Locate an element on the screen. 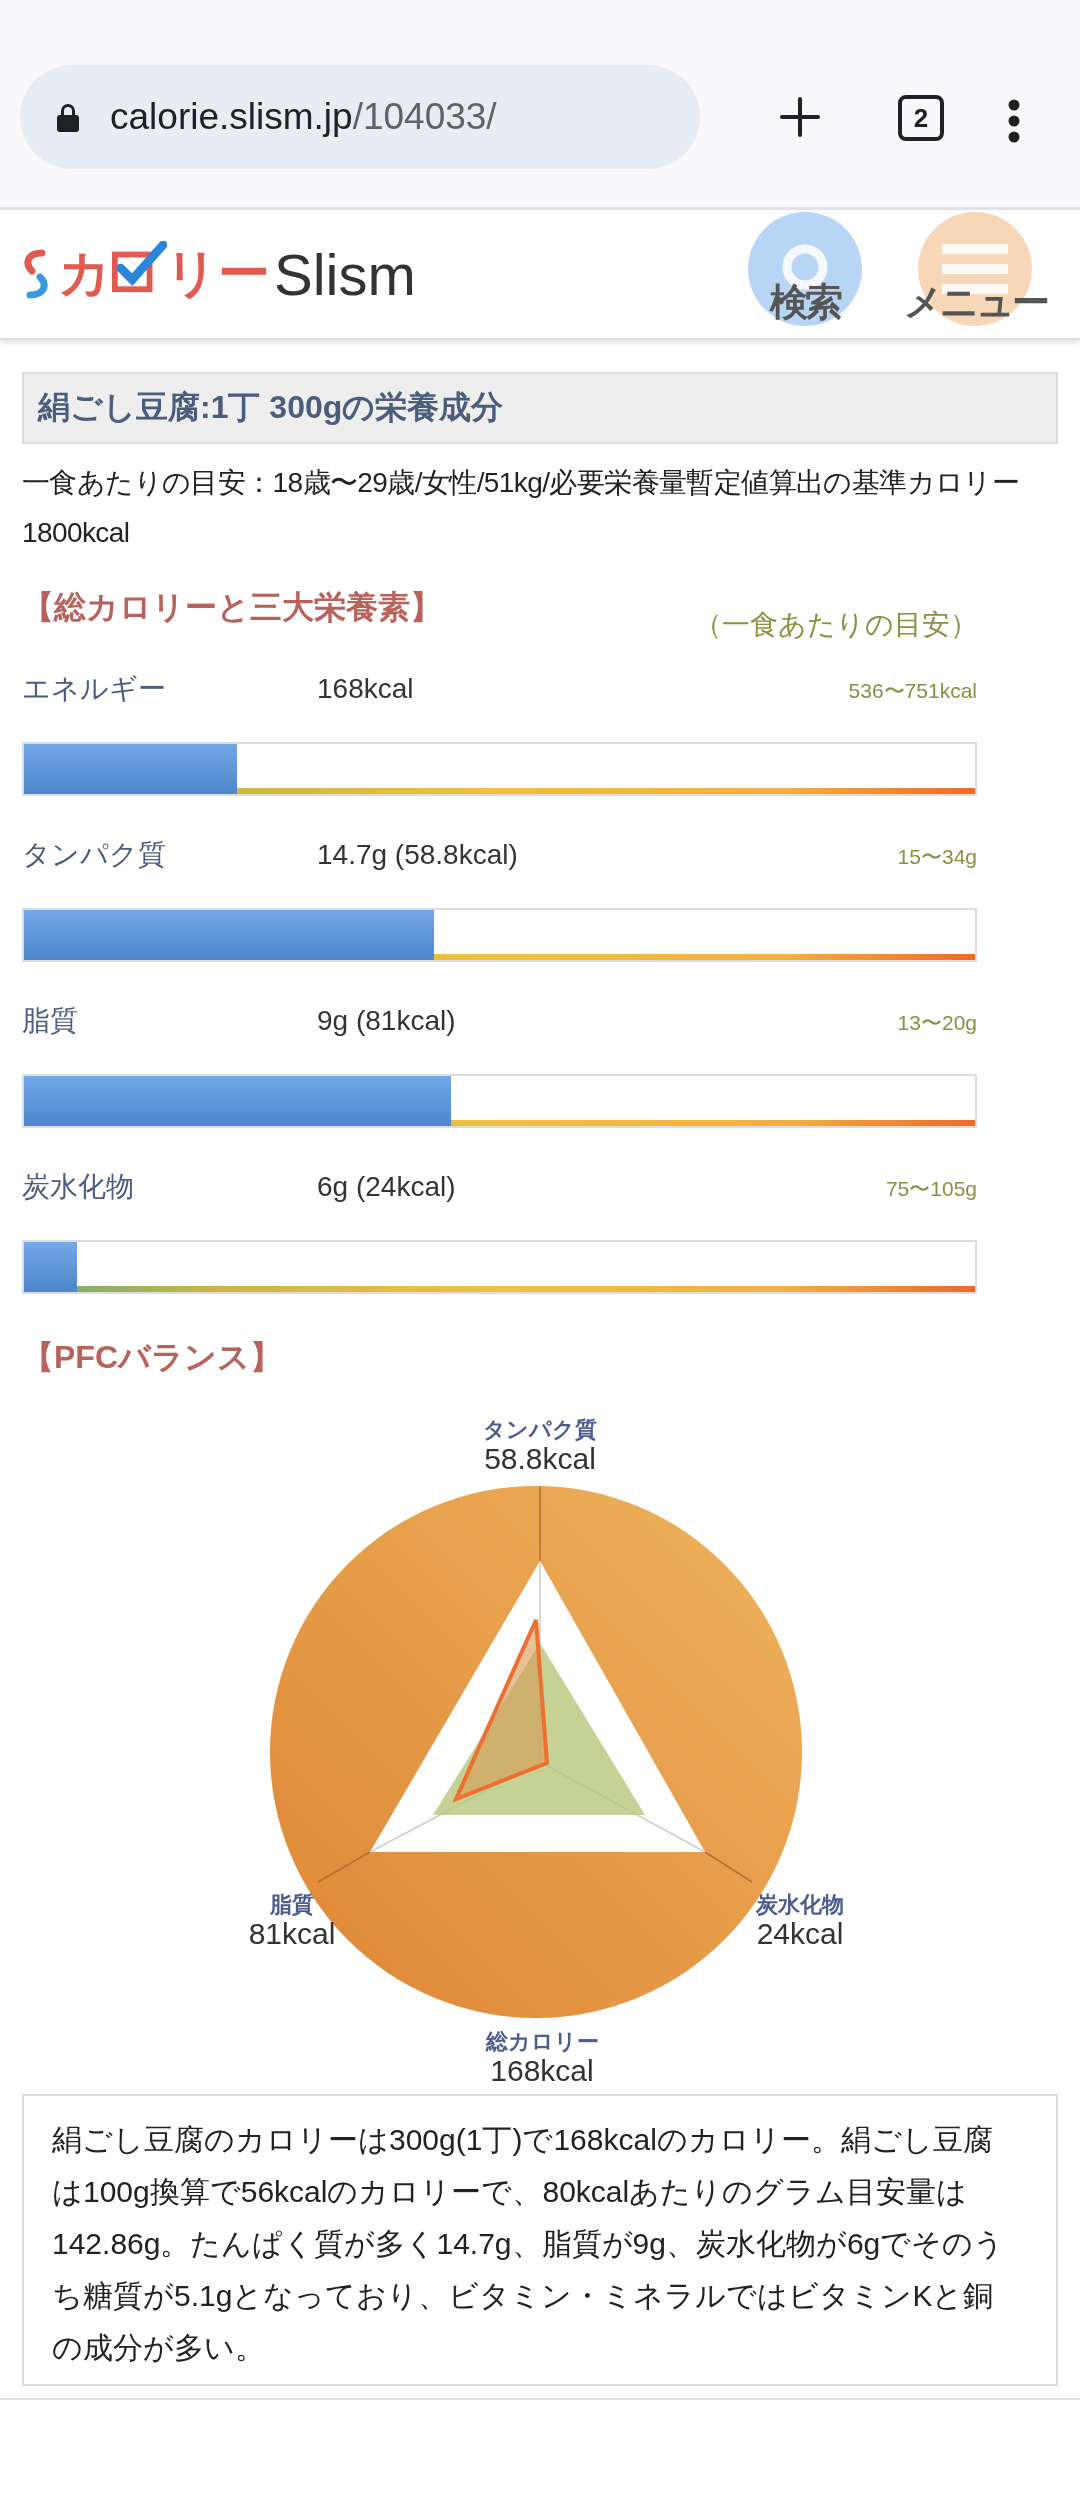 This screenshot has width=1080, height=2520. url-text: calorie.slism.jp/104033/ is located at coordinates (303, 117).